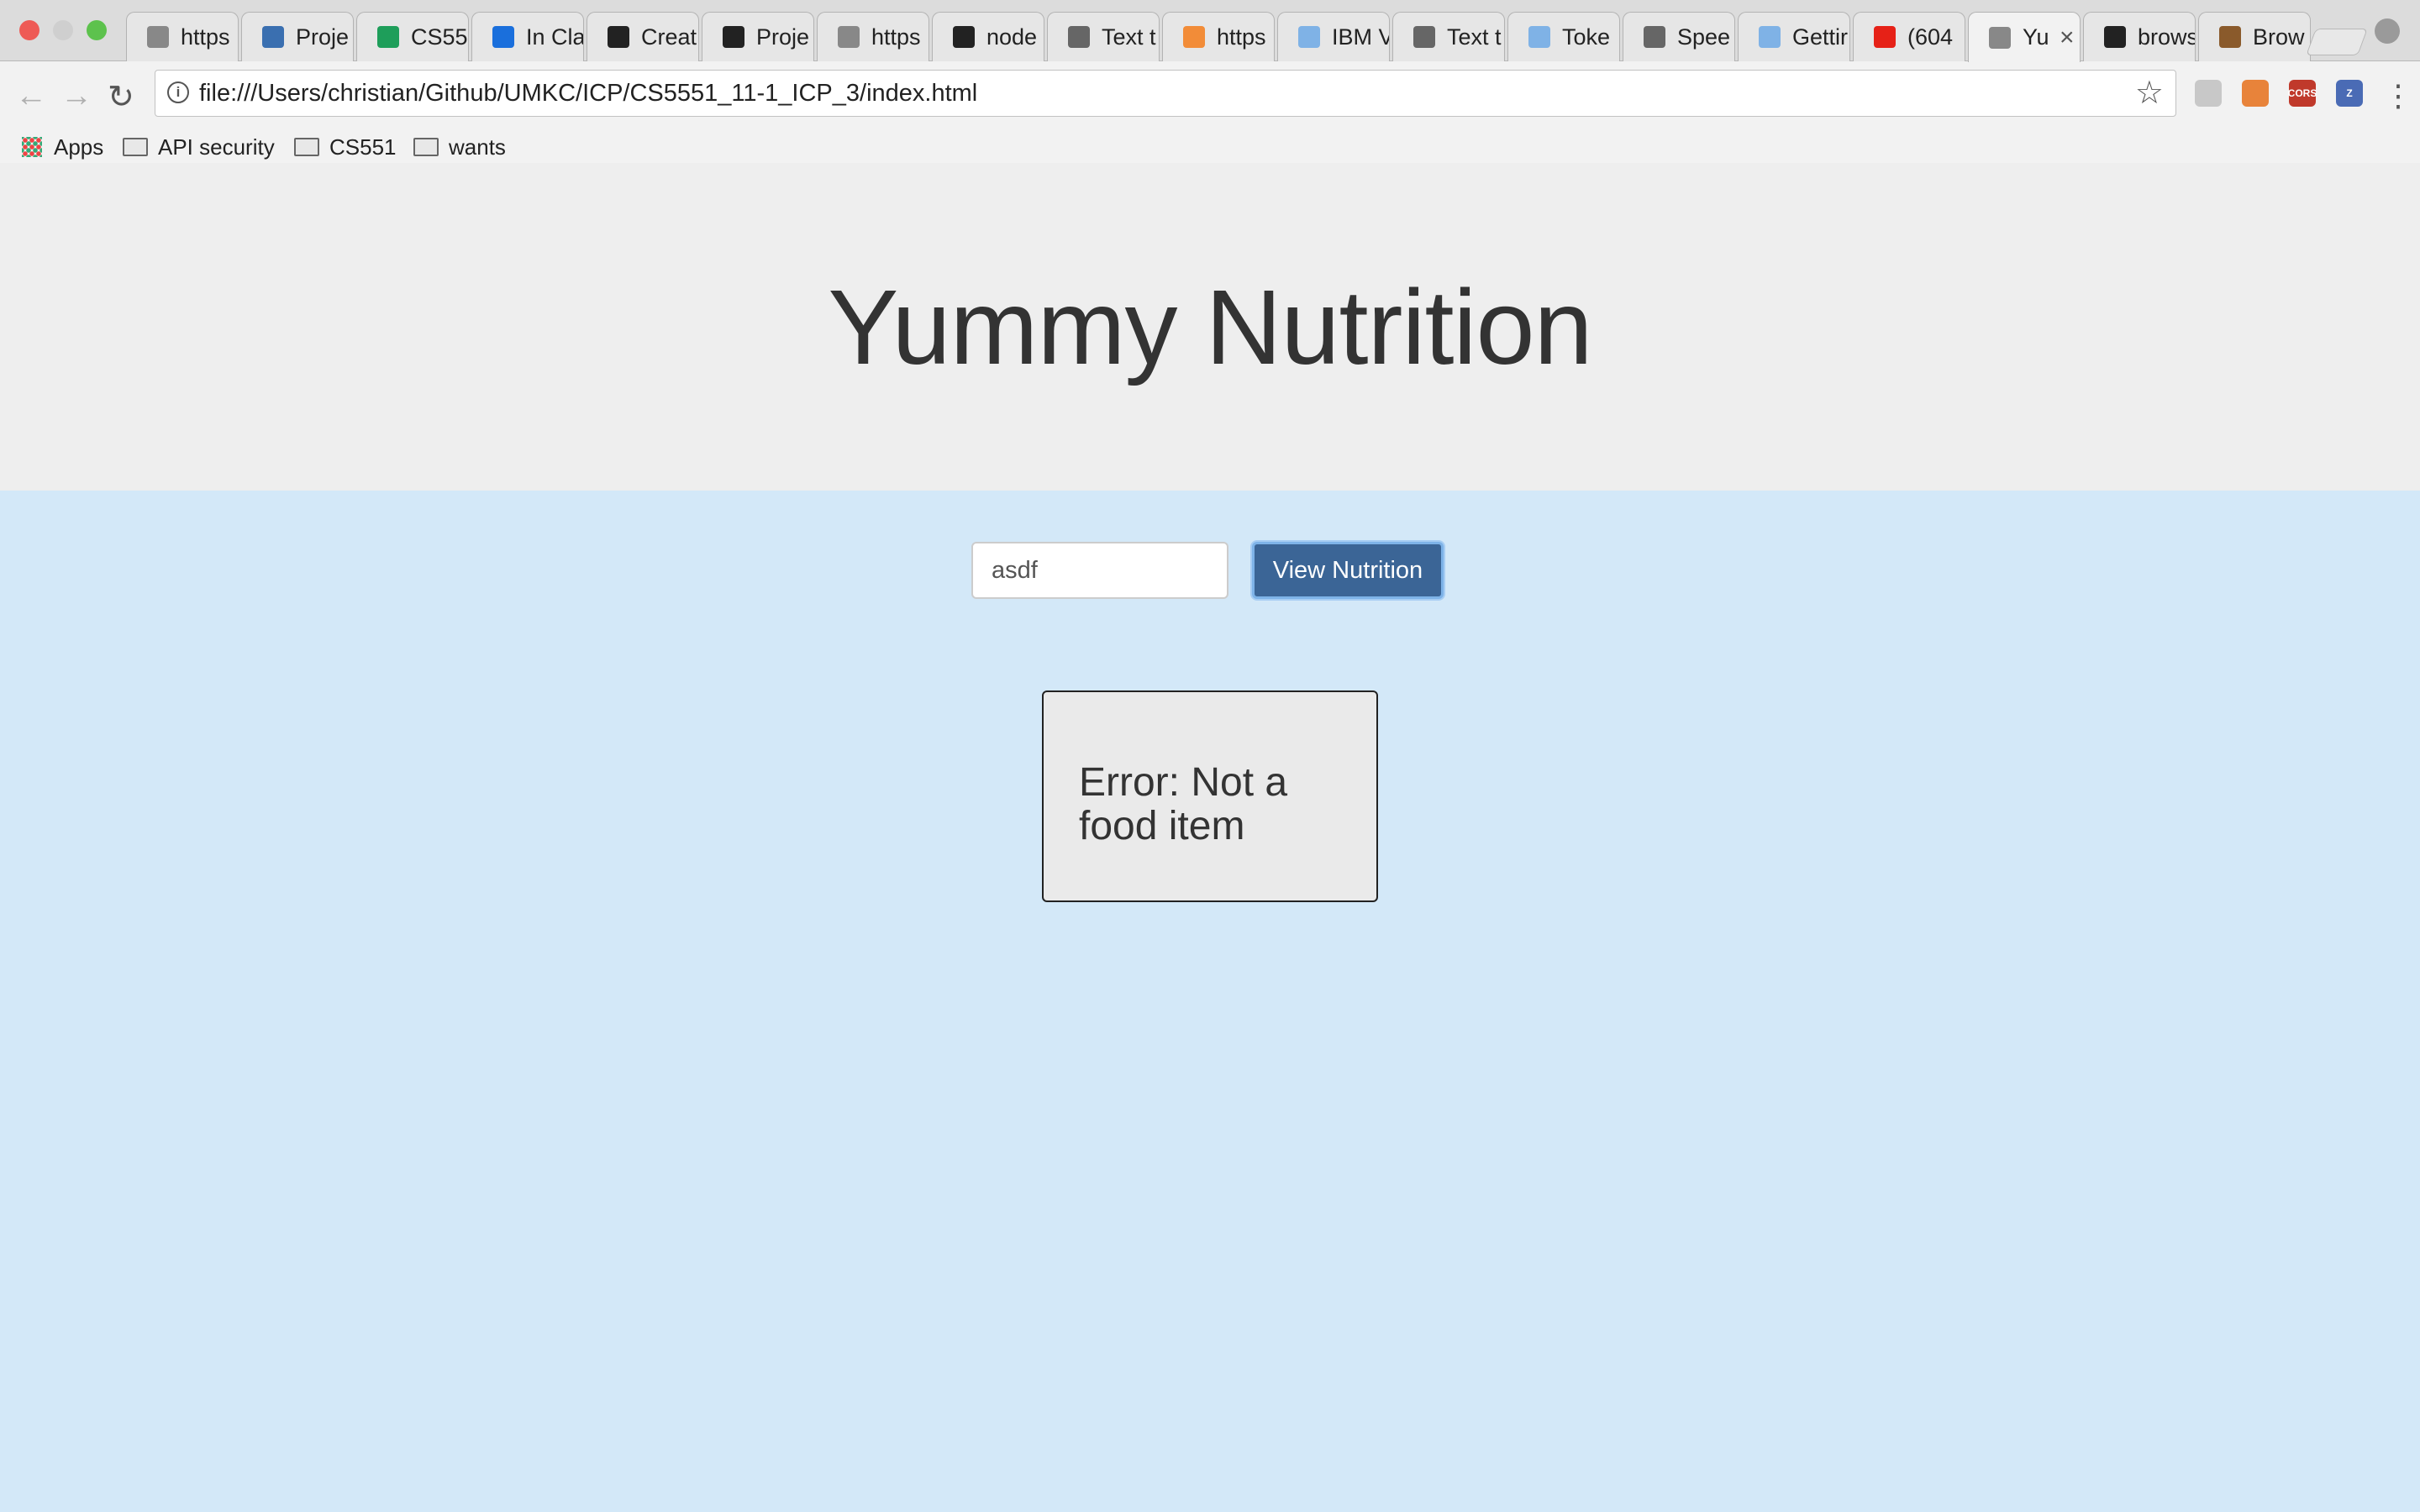  I want to click on tab-9: Text t, so click(1104, 36).